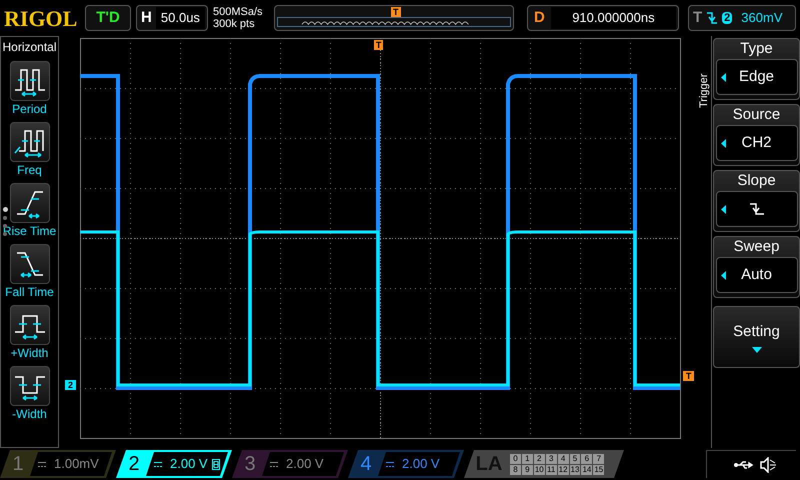 The height and width of the screenshot is (480, 800). I want to click on channel-tab: 3 2.00 V, so click(290, 464).